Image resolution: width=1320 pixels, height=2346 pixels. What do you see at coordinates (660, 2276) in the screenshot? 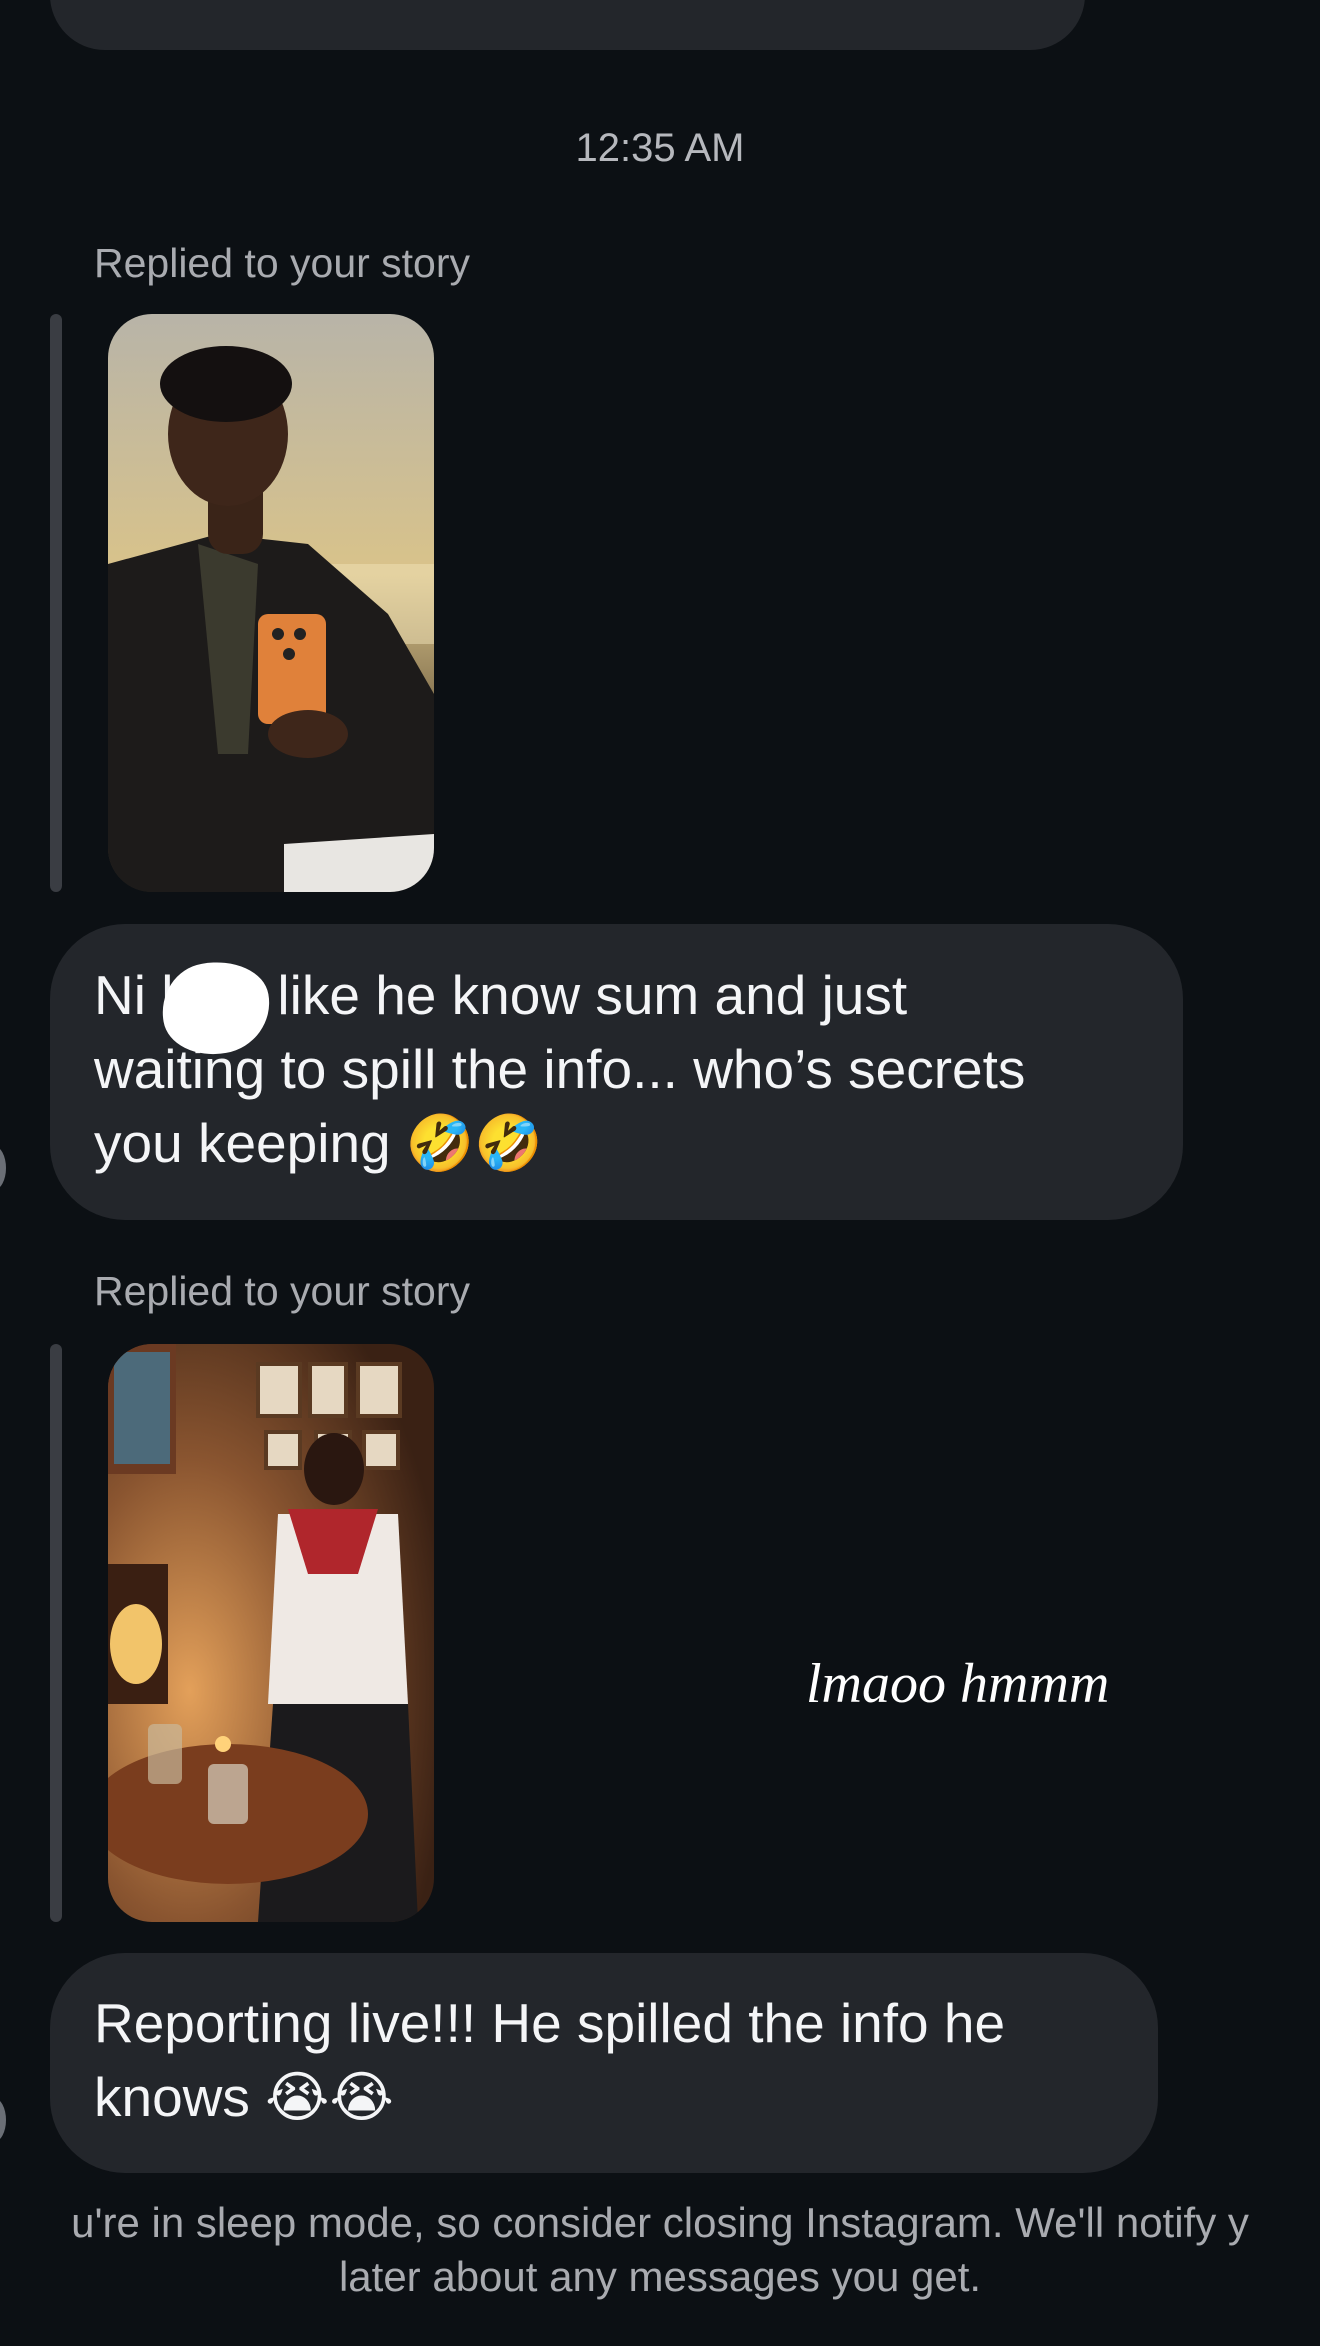
I see `sleep-notice-line: later about any messages you get.` at bounding box center [660, 2276].